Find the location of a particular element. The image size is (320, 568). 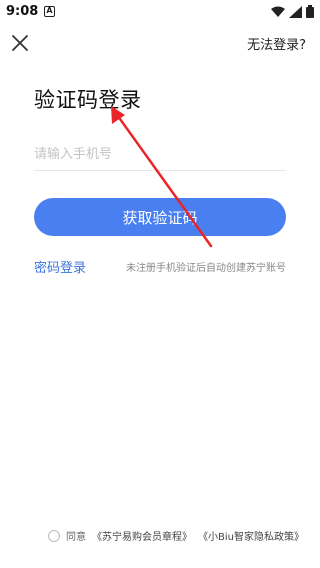

member-charter-link: 《苏宁易购会员章程》 is located at coordinates (142, 535).